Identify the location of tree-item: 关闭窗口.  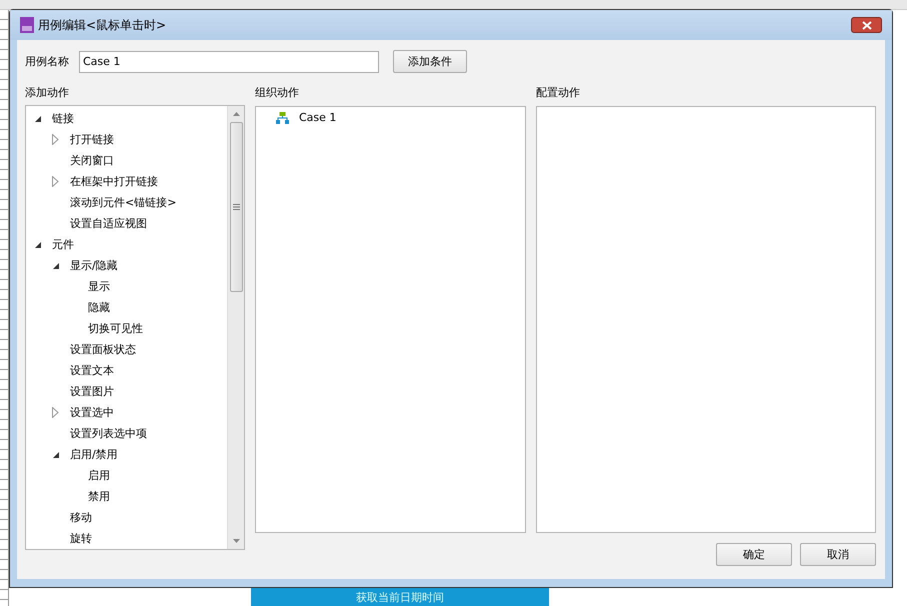
(92, 160).